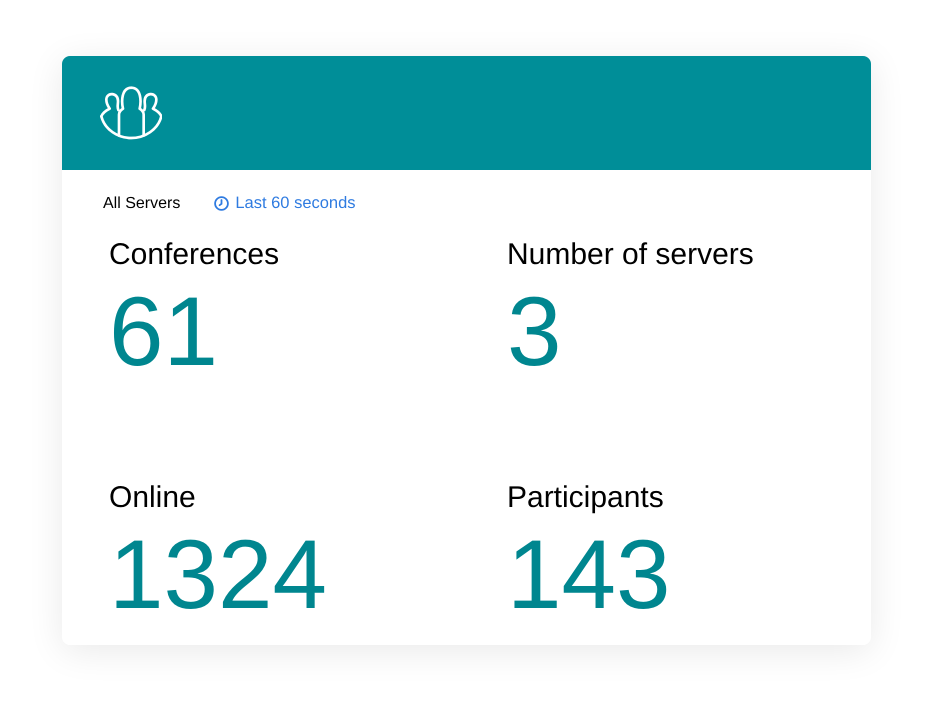 This screenshot has height=711, width=932. What do you see at coordinates (131, 113) in the screenshot?
I see `group-icon` at bounding box center [131, 113].